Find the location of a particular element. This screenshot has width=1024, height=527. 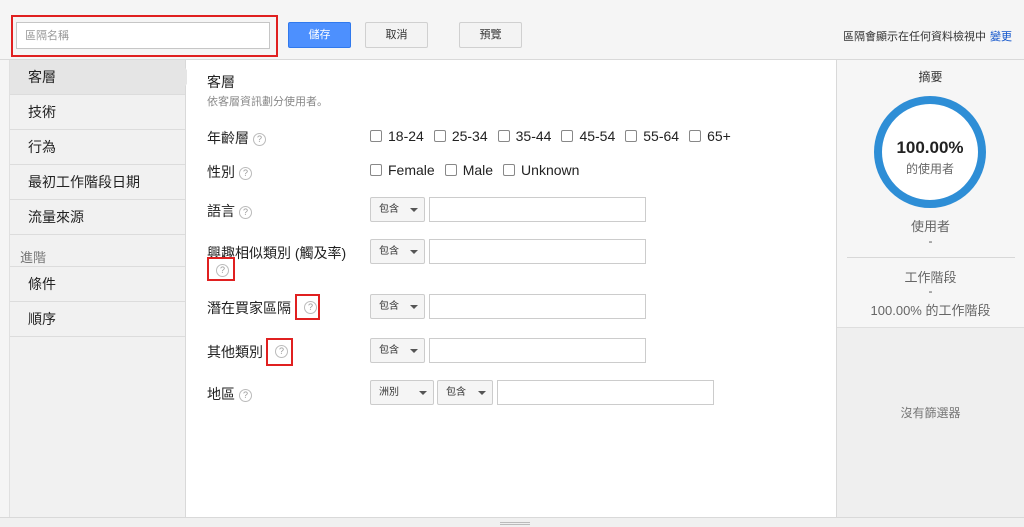

visibility-text: 區隔會顯示在任何資料檢視中 is located at coordinates (914, 37).